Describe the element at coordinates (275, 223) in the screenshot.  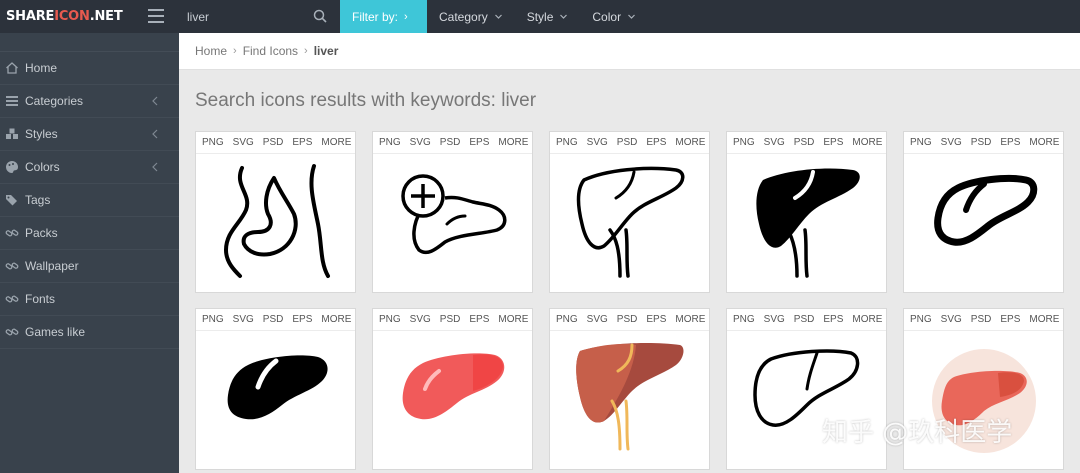
I see `stomach-body-outline-icon` at that location.